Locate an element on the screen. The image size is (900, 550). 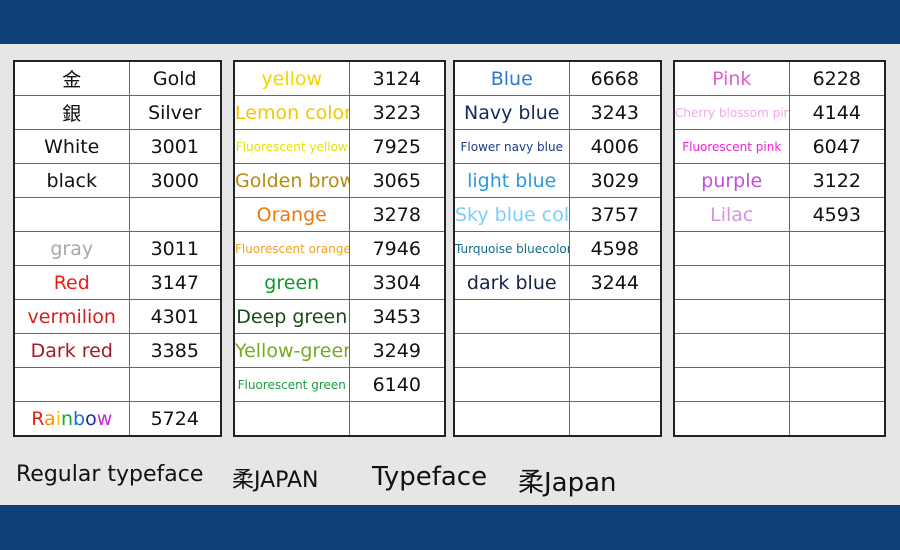
color-row: Navy blue 3243 is located at coordinates (557, 112).